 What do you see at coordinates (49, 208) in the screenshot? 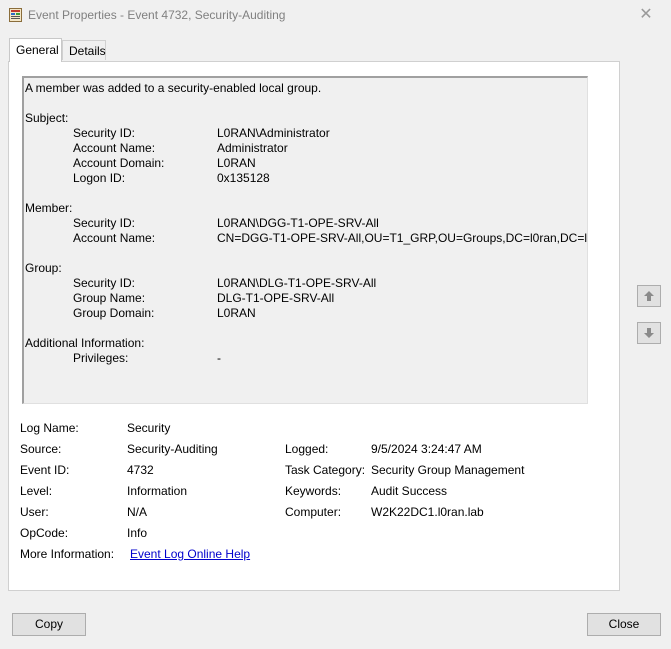
I see `member-heading: Member:` at bounding box center [49, 208].